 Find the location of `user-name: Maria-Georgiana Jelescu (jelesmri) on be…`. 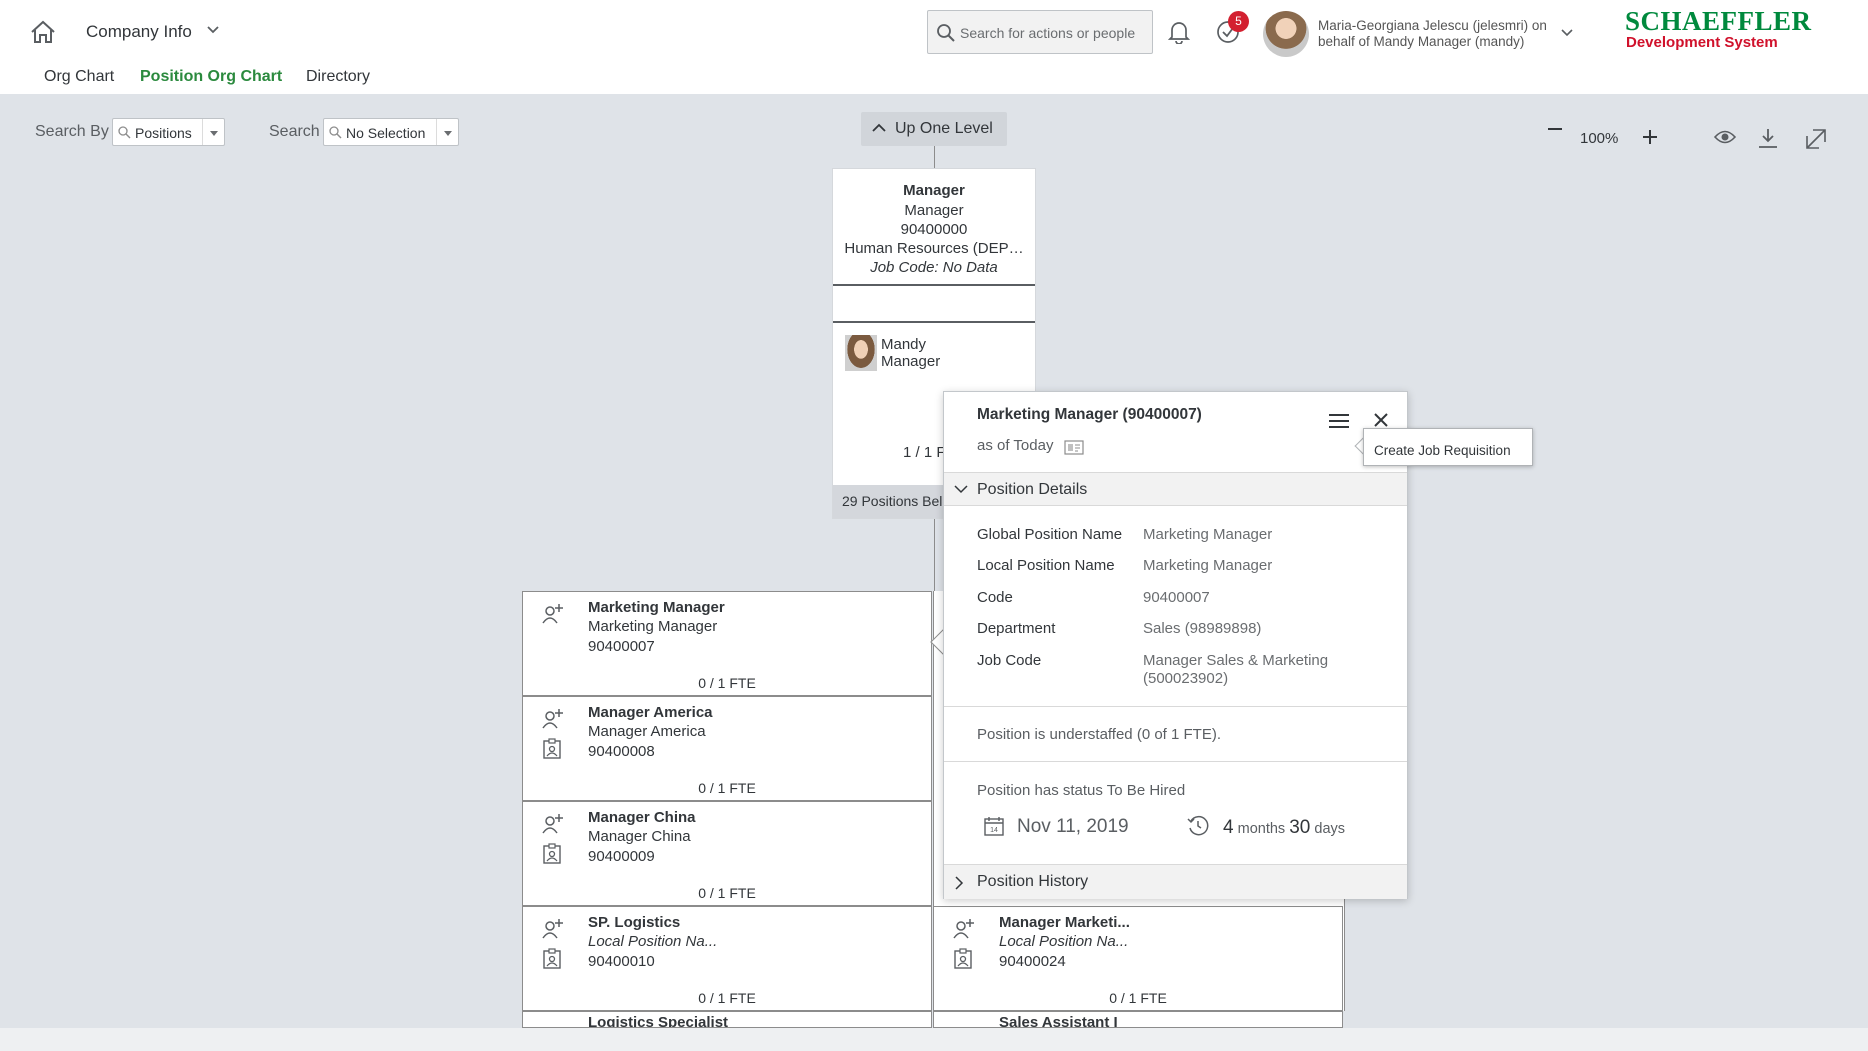

user-name: Maria-Georgiana Jelescu (jelesmri) on be… is located at coordinates (1437, 34).